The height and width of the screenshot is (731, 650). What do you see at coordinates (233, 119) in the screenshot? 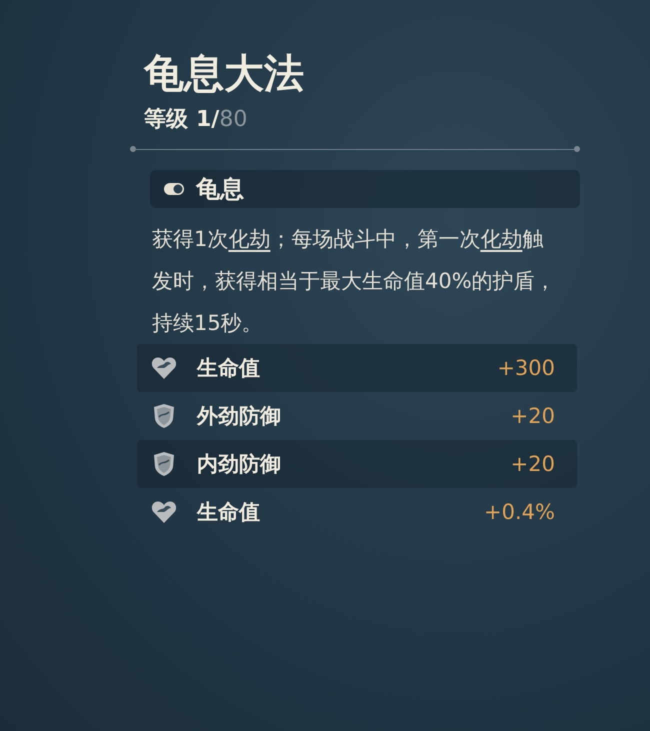
I see `level-max: 80` at bounding box center [233, 119].